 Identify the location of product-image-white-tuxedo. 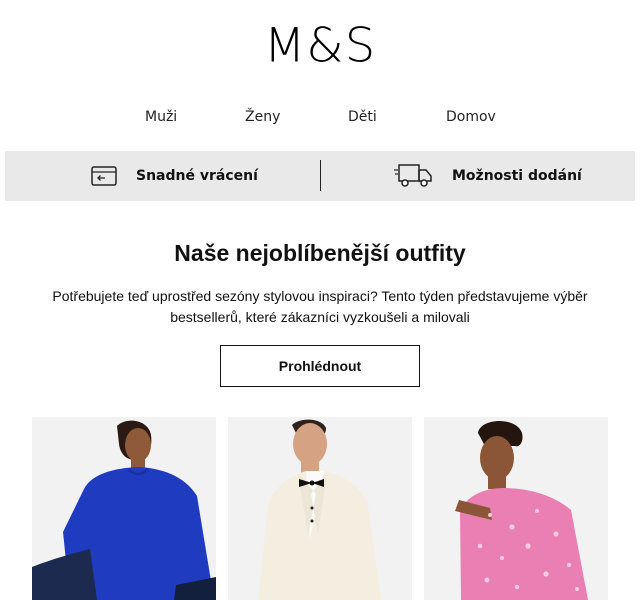
(320, 508).